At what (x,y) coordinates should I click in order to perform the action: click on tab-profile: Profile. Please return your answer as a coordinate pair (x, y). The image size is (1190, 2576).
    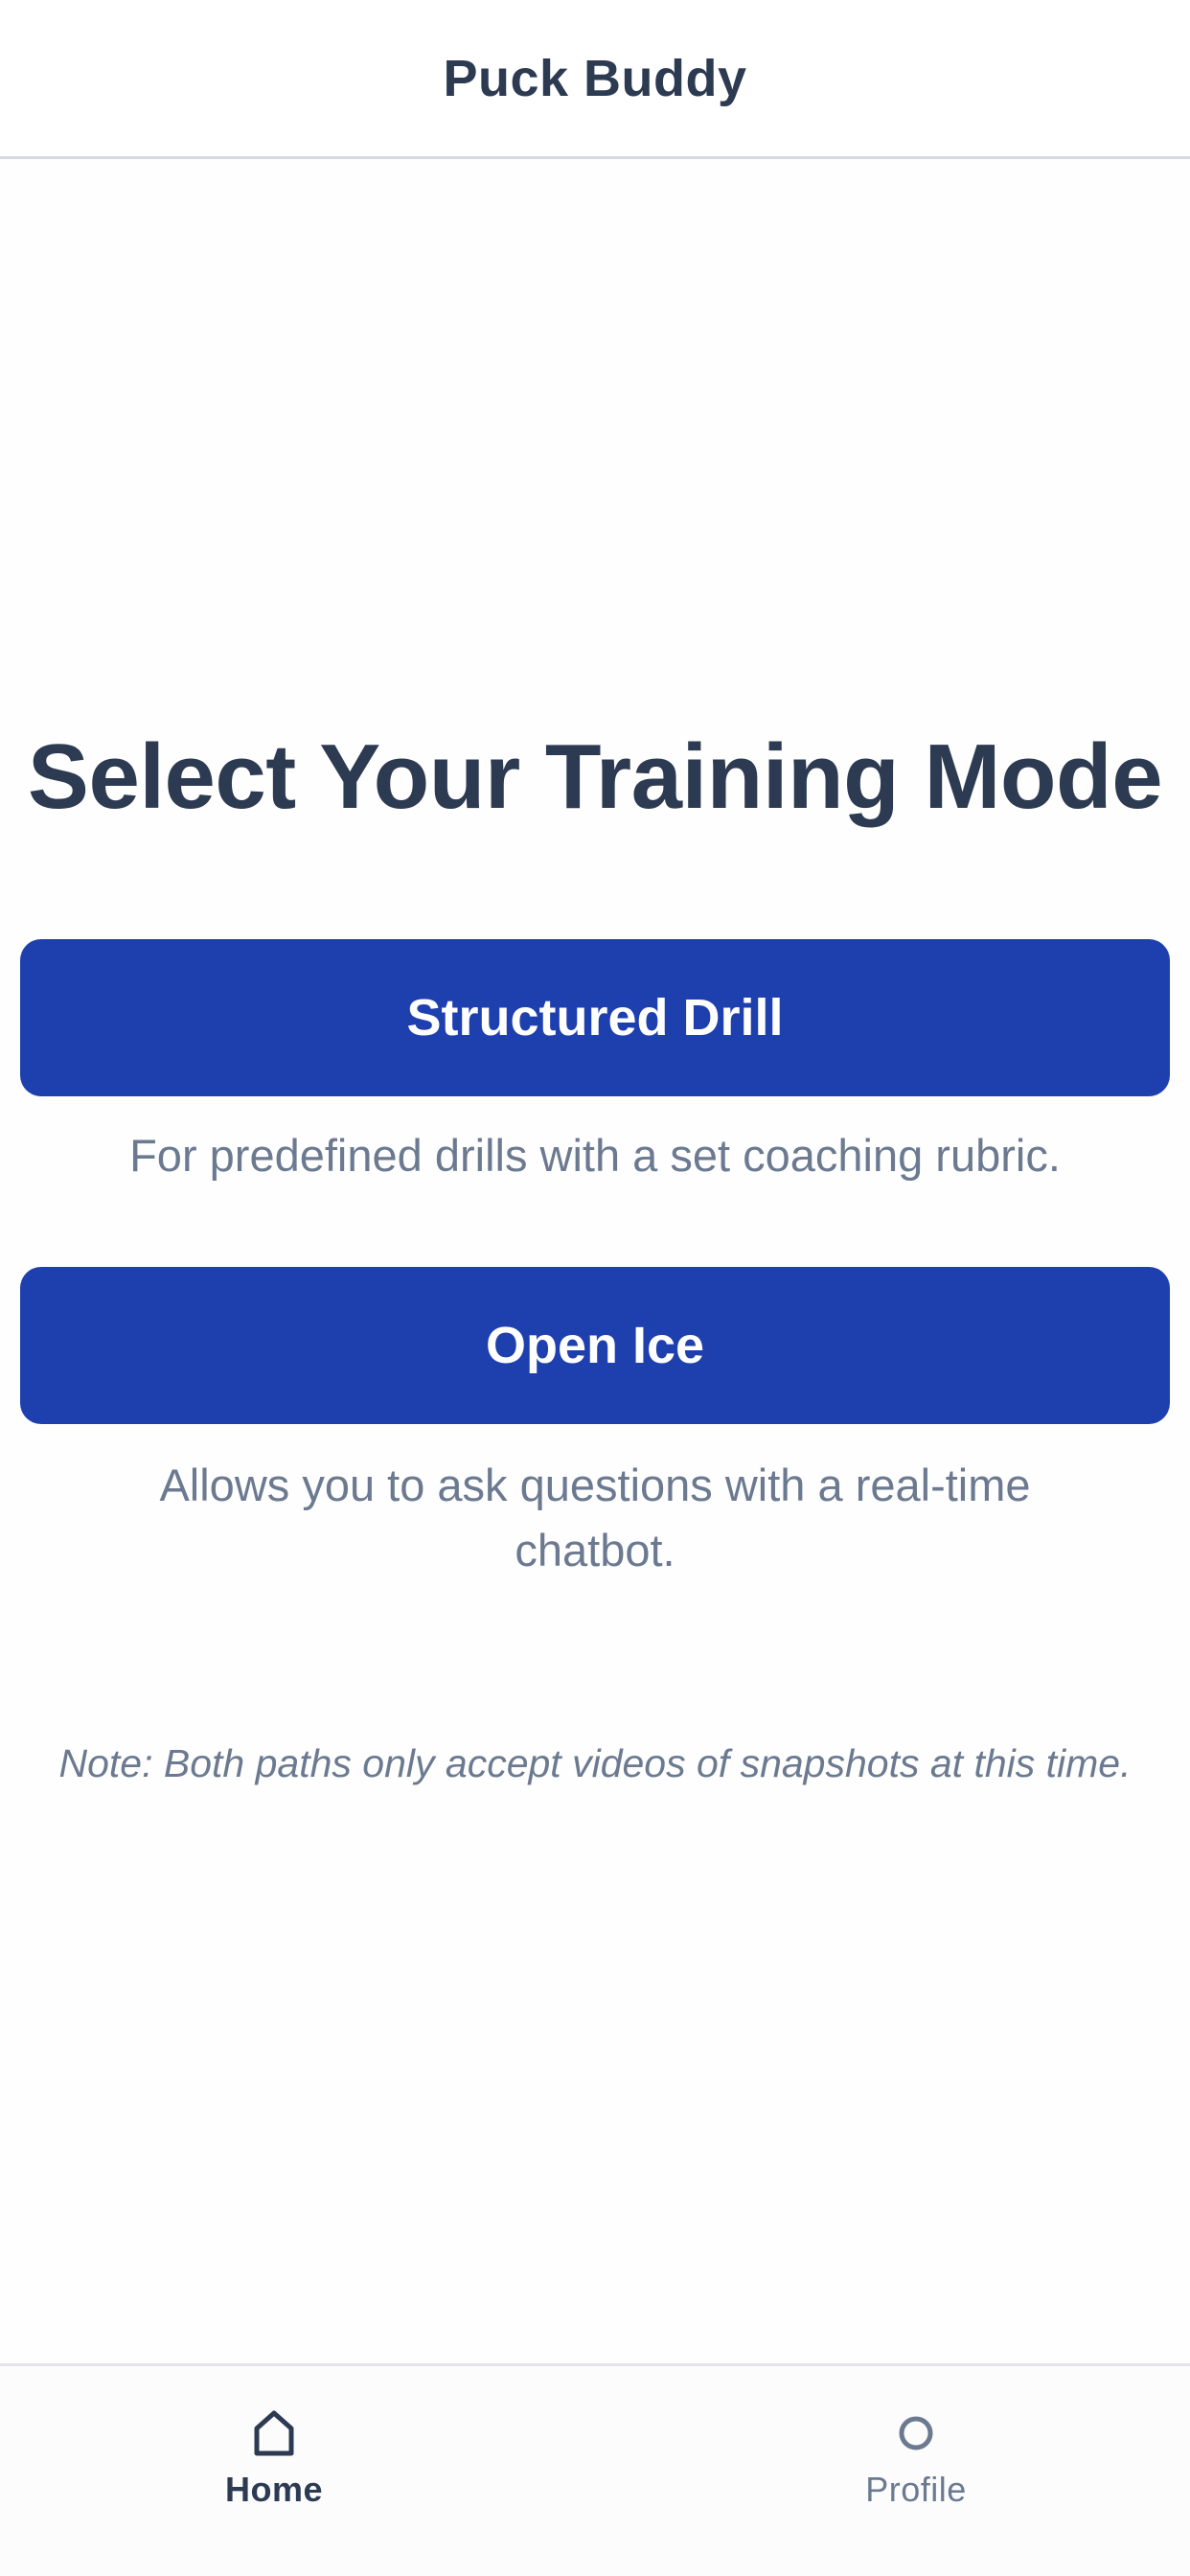
    Looking at the image, I should click on (916, 2438).